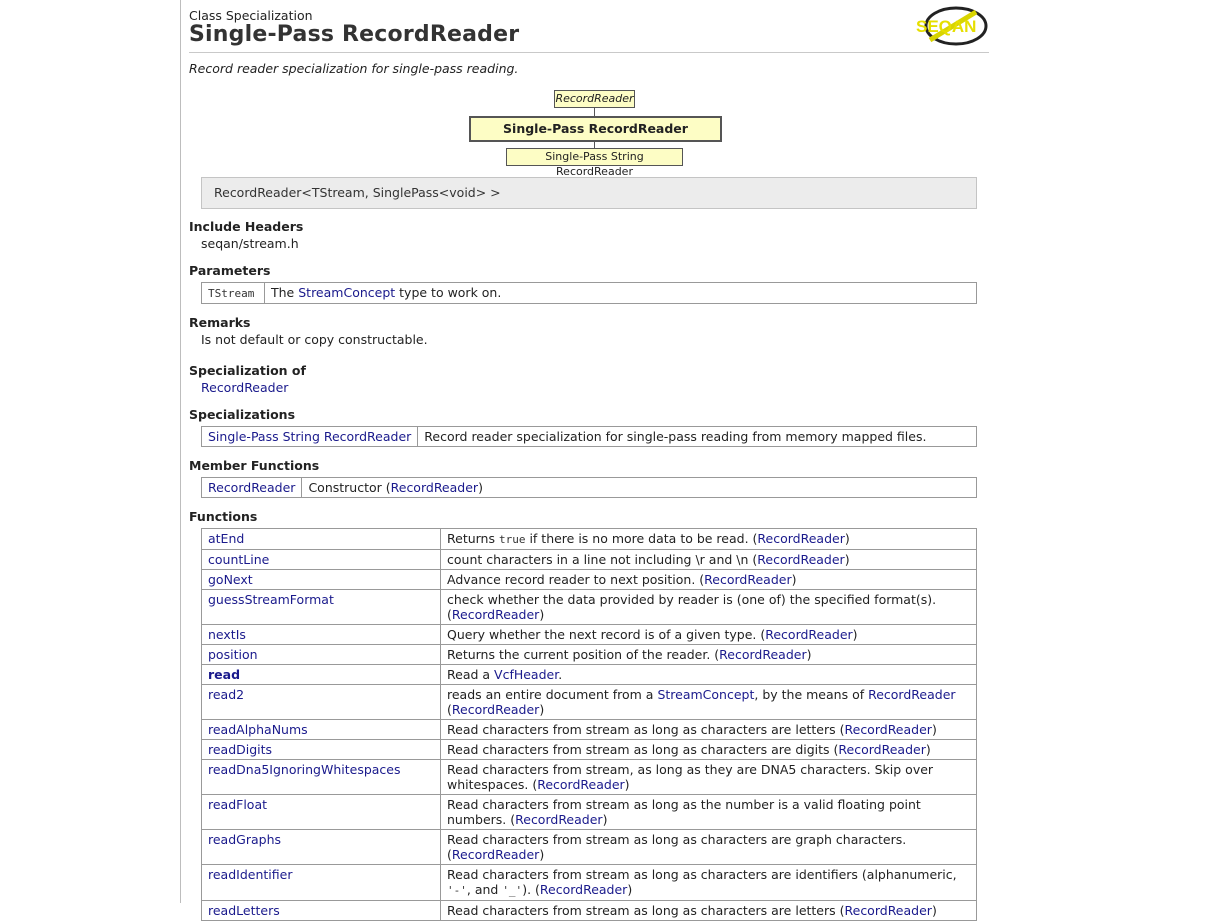  I want to click on remarks-heading: Remarks, so click(220, 322).